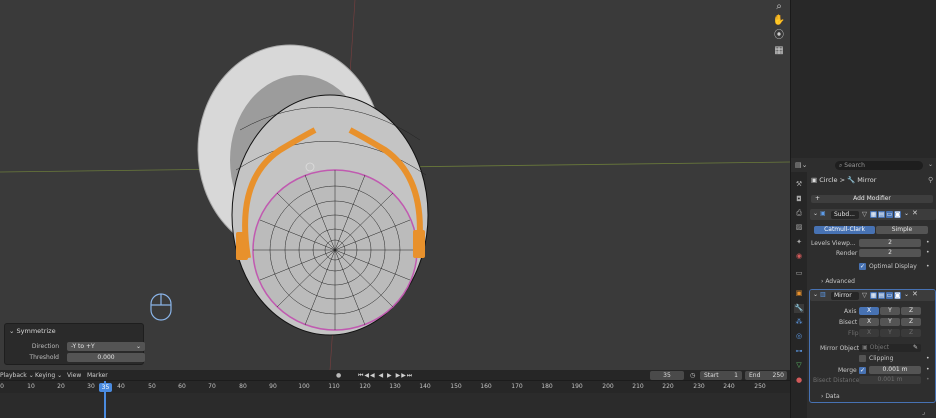 This screenshot has height=418, width=936. Describe the element at coordinates (895, 370) in the screenshot. I see `merge-distance-field: 0.001 m` at that location.